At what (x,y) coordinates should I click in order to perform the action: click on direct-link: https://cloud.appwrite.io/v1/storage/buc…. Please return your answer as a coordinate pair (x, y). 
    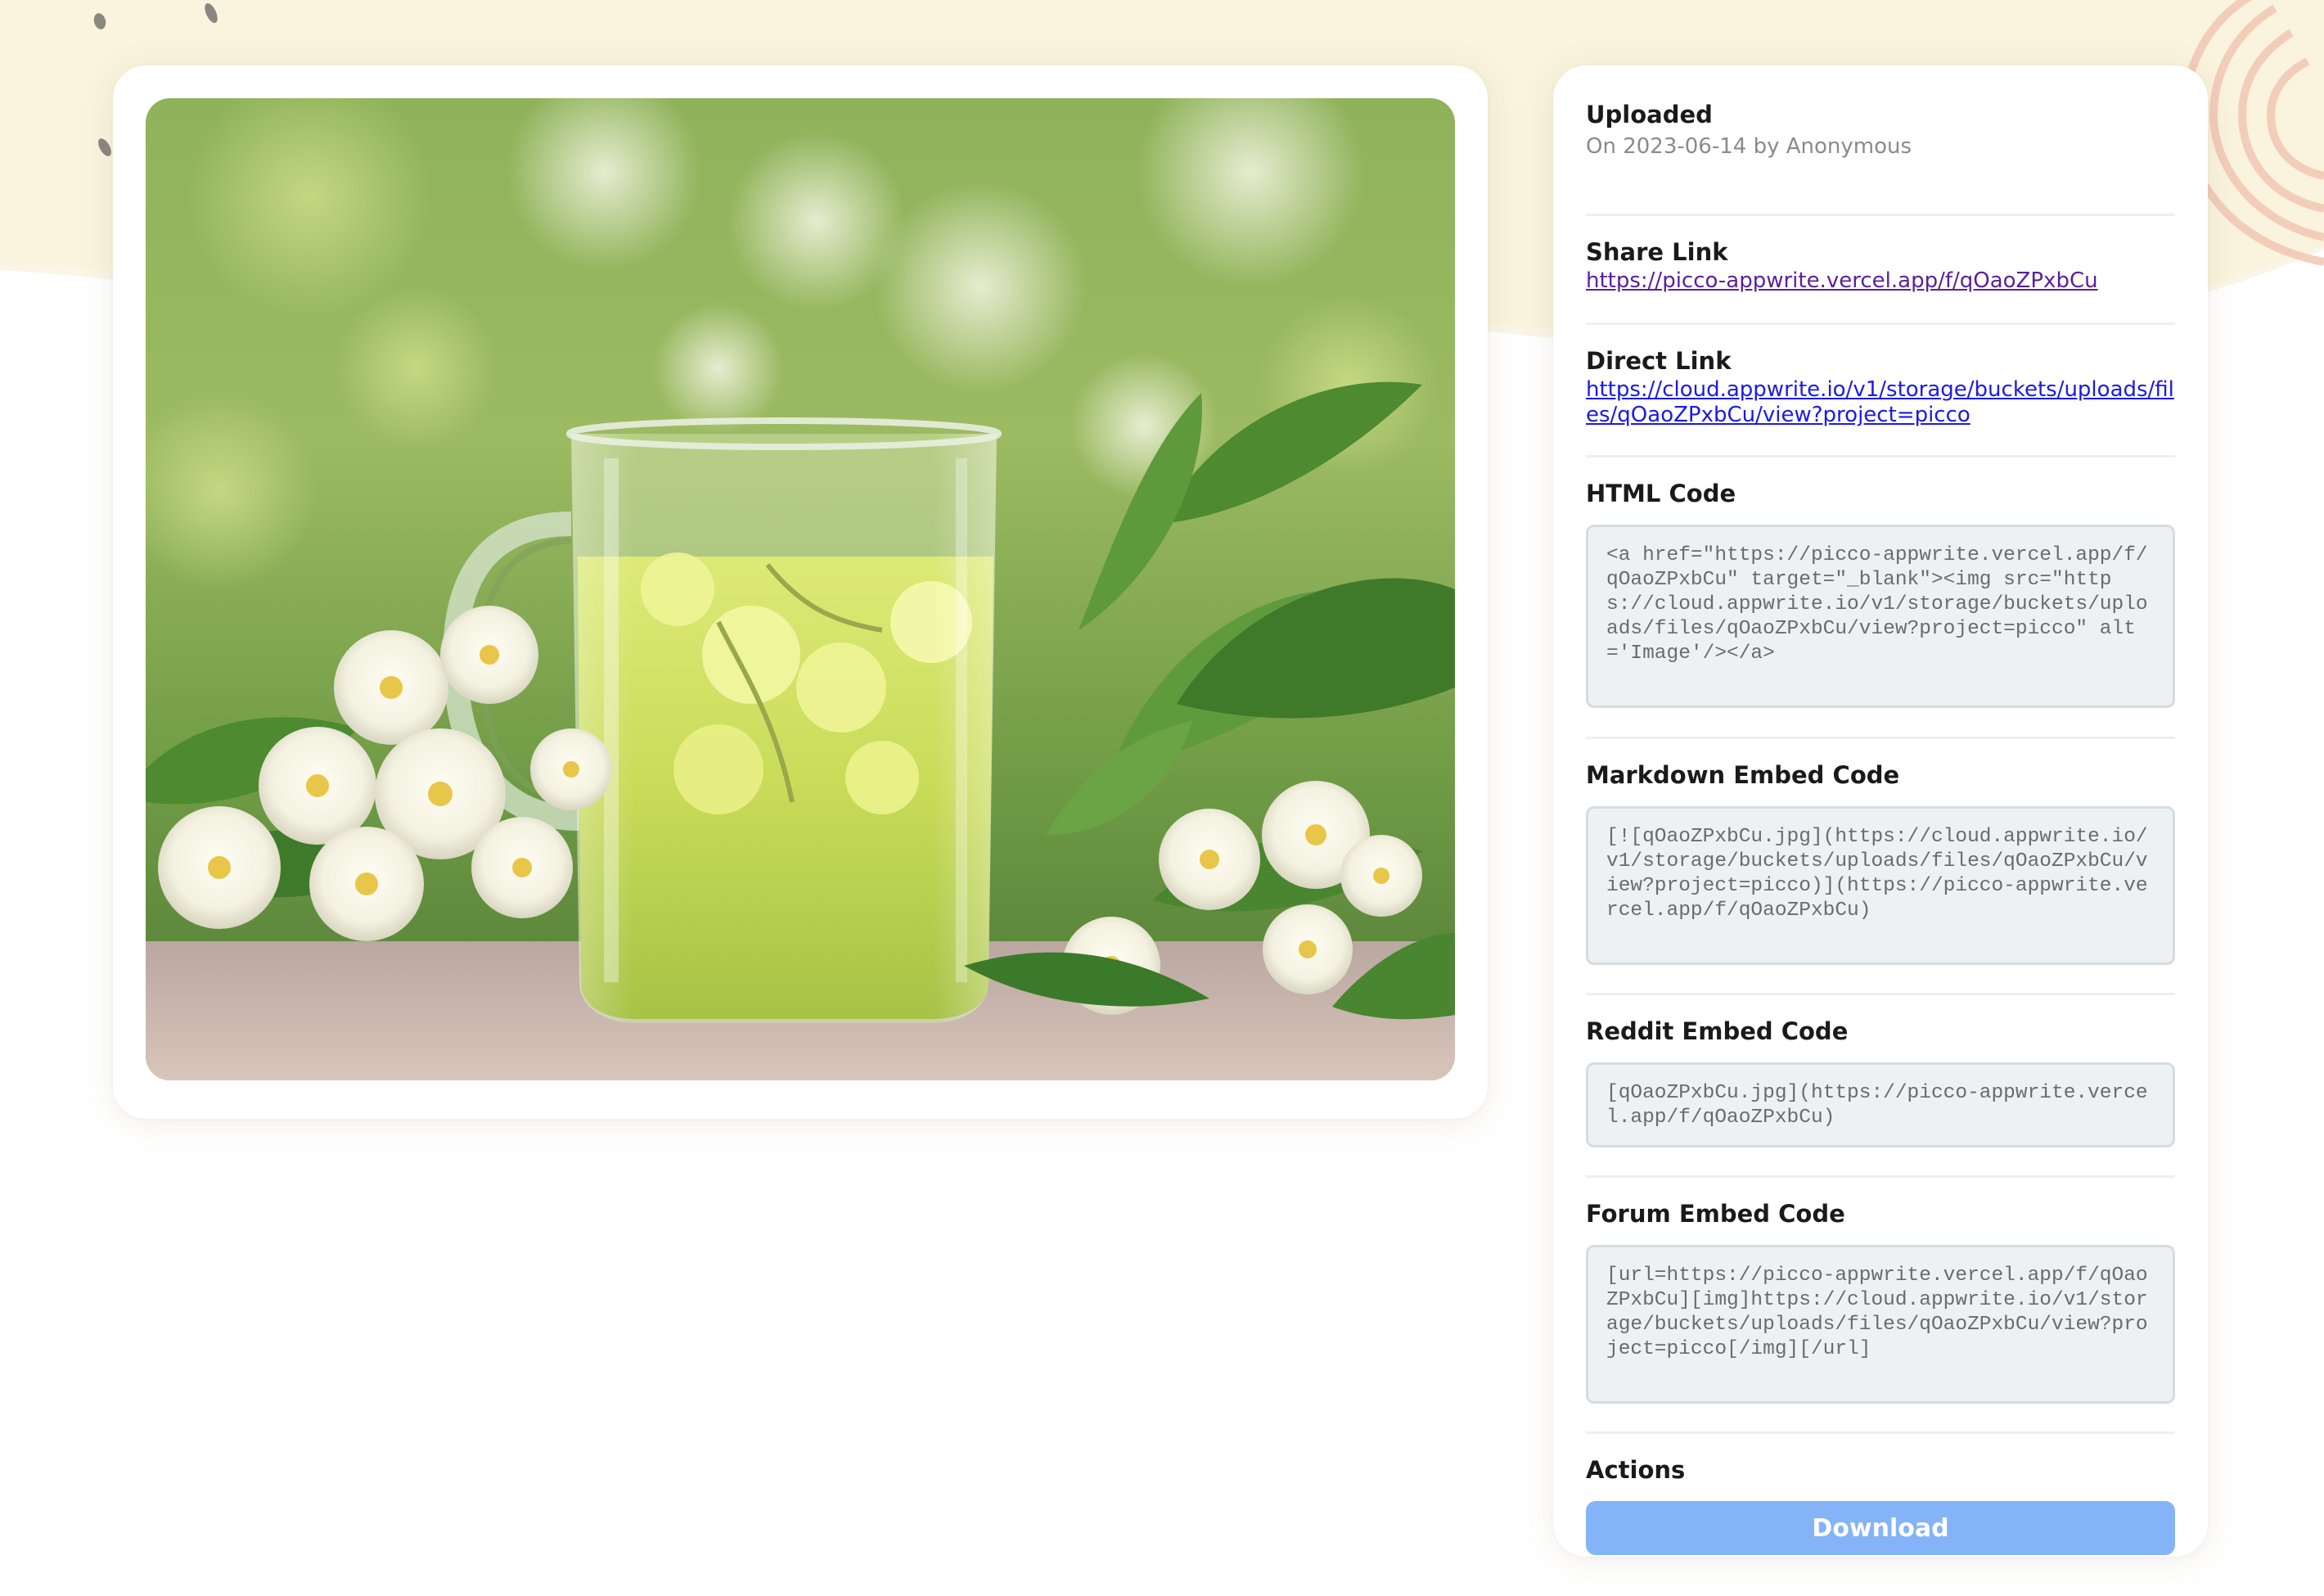
    Looking at the image, I should click on (1880, 402).